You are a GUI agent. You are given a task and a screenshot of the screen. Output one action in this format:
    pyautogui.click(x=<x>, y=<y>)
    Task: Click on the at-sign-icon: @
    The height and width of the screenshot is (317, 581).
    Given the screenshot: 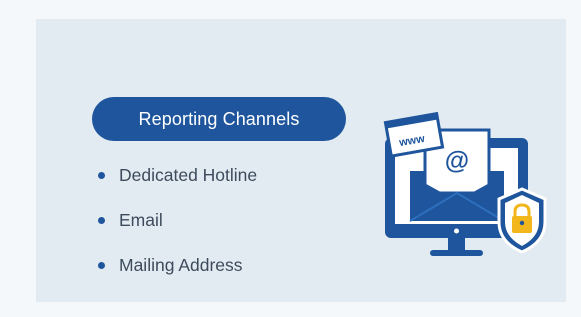 What is the action you would take?
    pyautogui.click(x=457, y=161)
    